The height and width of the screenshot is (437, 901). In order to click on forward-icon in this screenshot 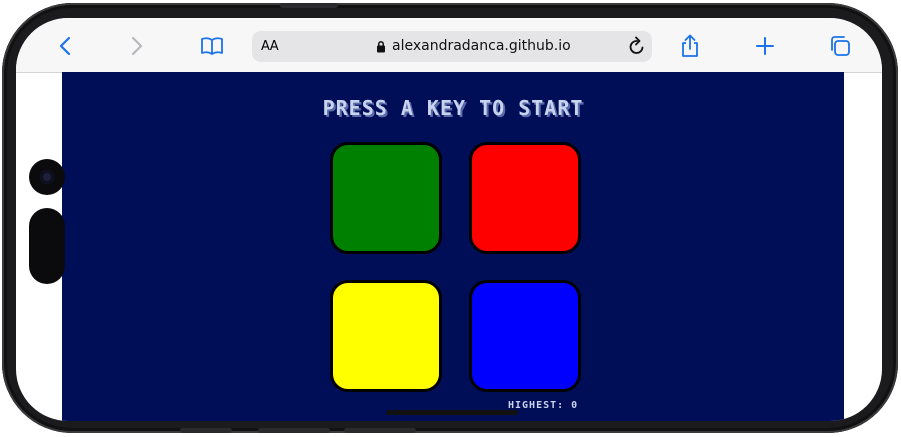, I will do `click(137, 46)`.